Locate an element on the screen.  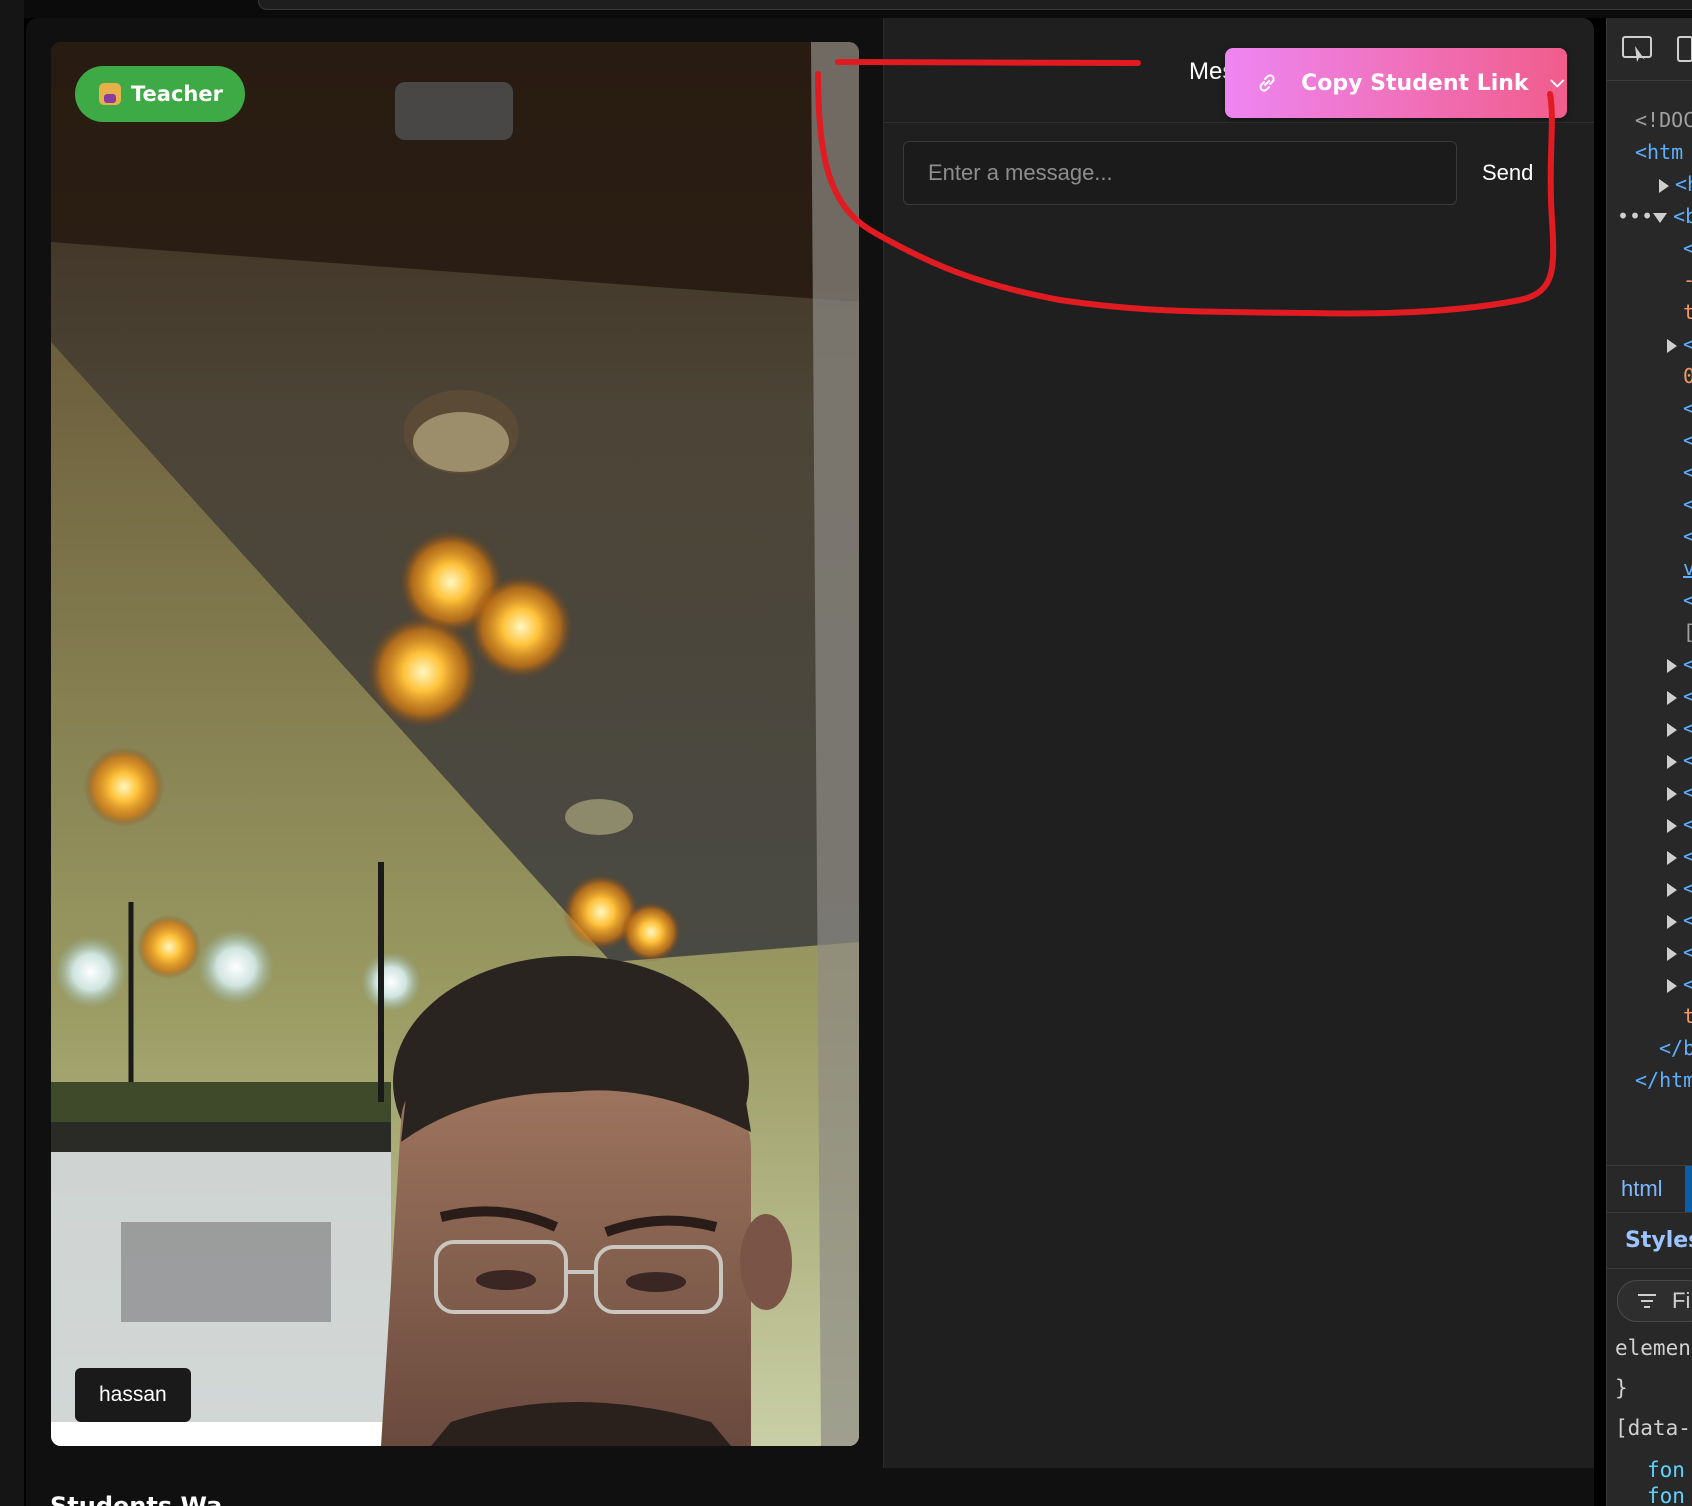
dom-node: <htm is located at coordinates (1659, 152).